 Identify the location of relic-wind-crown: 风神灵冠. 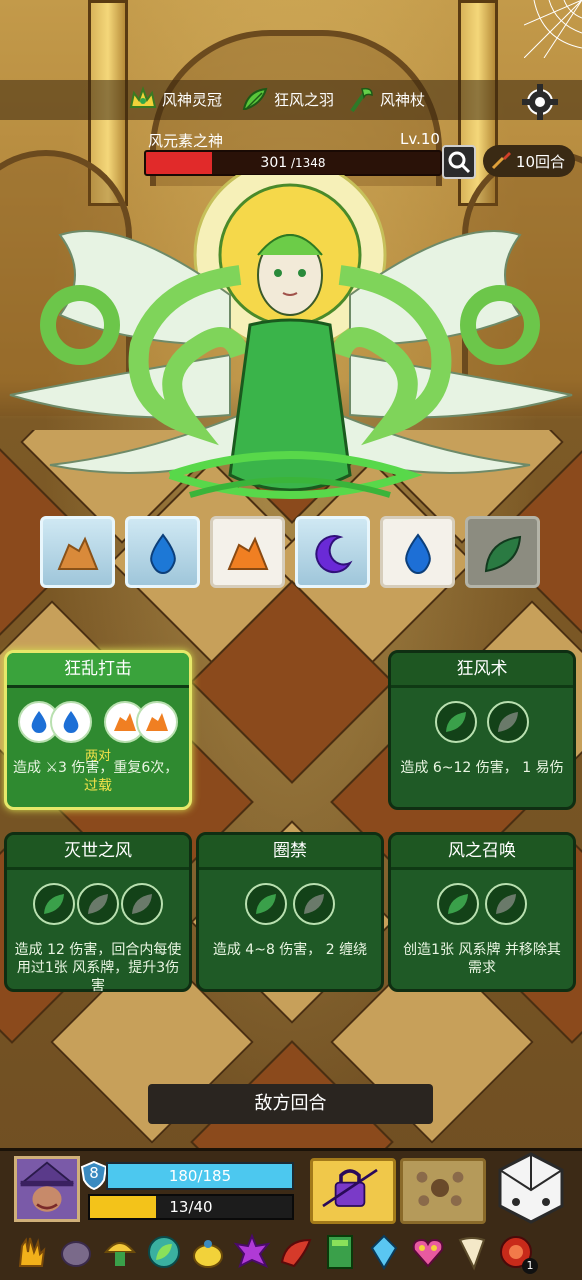
(175, 99).